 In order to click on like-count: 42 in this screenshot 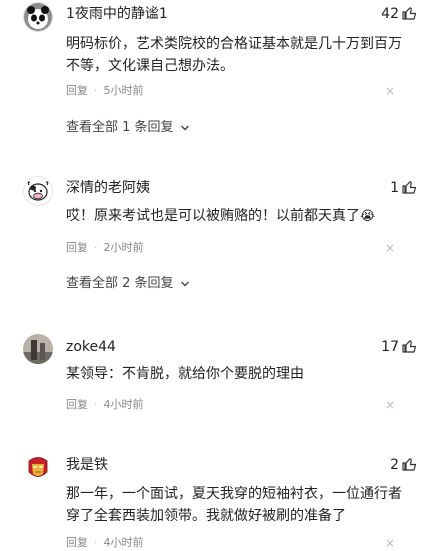, I will do `click(390, 14)`.